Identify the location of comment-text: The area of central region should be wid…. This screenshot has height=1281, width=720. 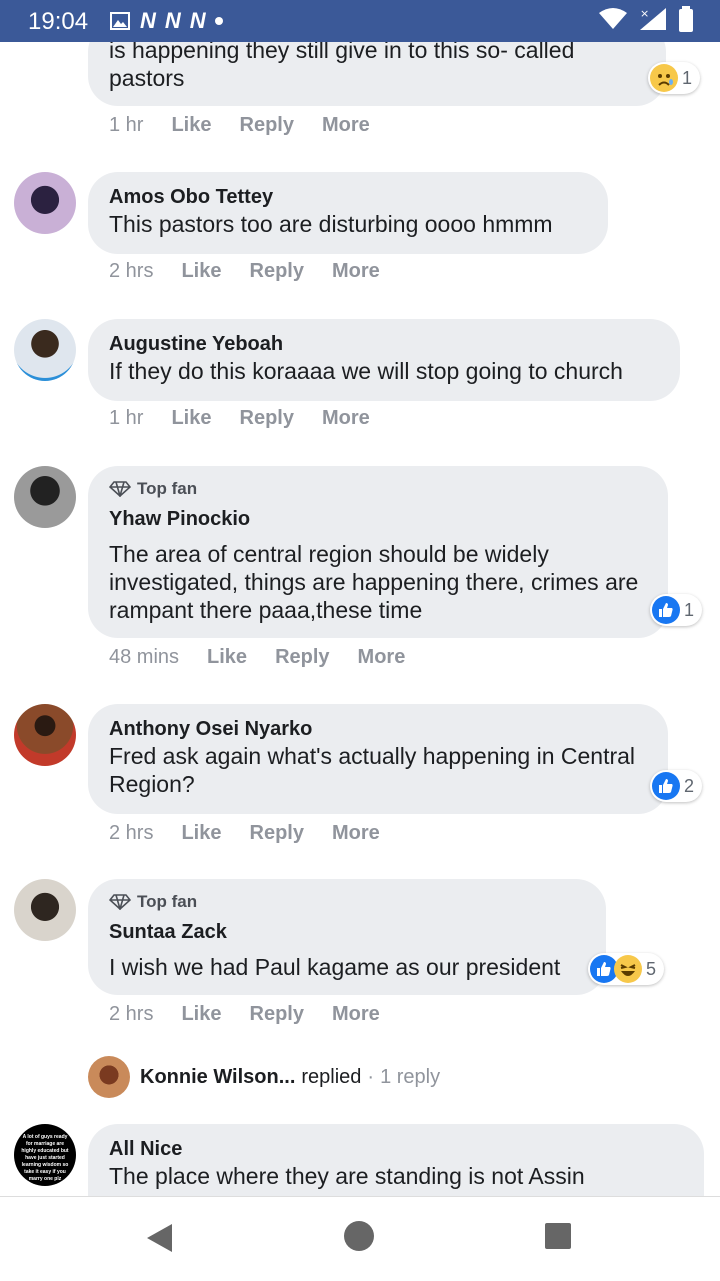
(374, 582).